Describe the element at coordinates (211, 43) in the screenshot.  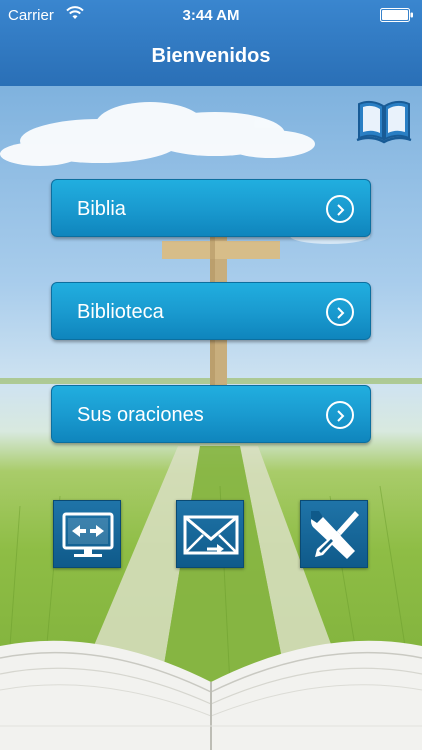
I see `navigation-bar: Carrier 3:44 AM Bienvenidos` at that location.